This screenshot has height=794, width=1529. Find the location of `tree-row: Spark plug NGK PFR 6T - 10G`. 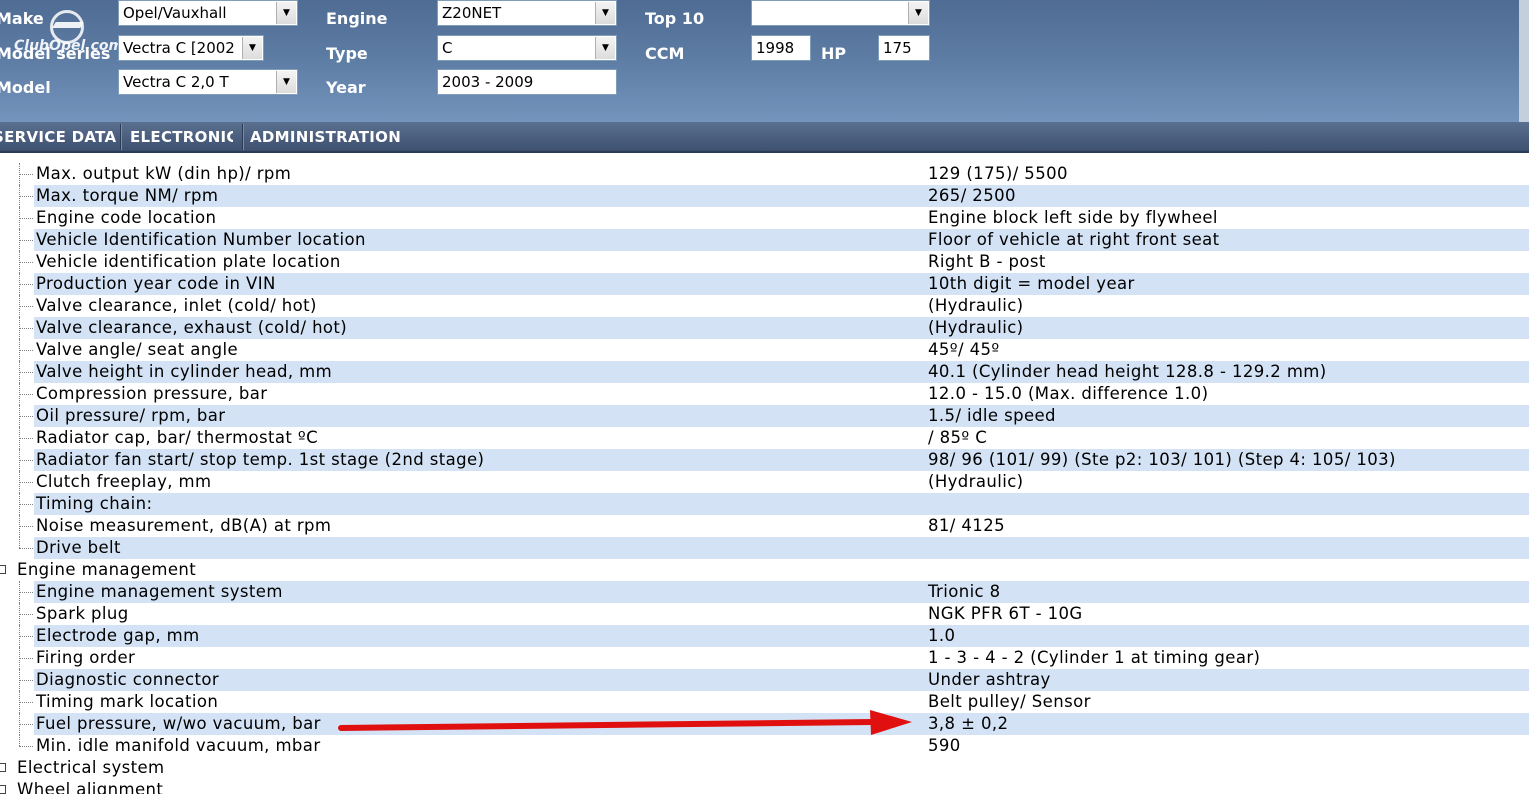

tree-row: Spark plug NGK PFR 6T - 10G is located at coordinates (764, 614).